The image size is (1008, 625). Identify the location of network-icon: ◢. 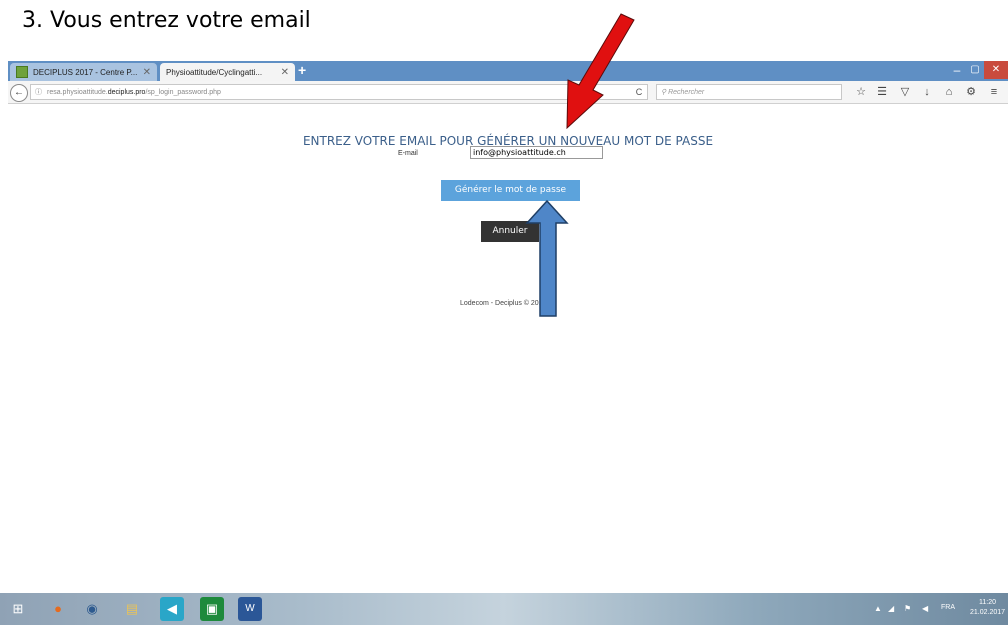
(891, 608).